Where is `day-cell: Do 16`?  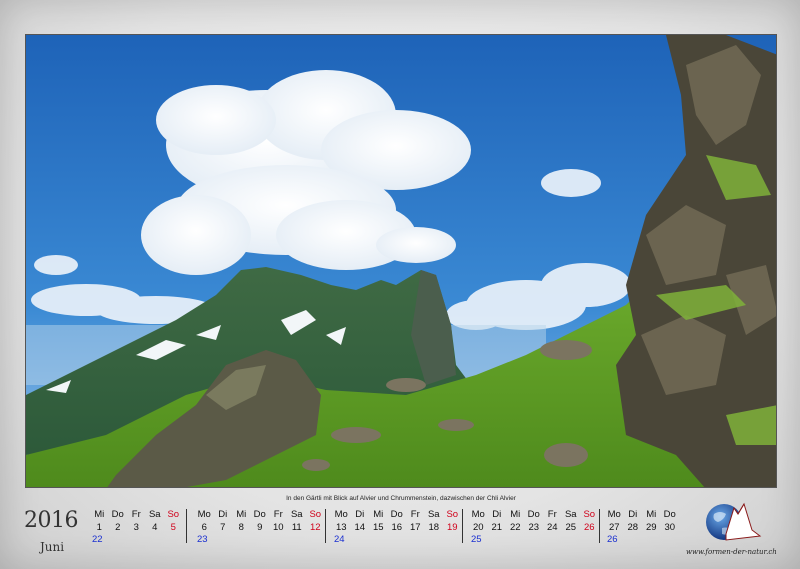 day-cell: Do 16 is located at coordinates (397, 521).